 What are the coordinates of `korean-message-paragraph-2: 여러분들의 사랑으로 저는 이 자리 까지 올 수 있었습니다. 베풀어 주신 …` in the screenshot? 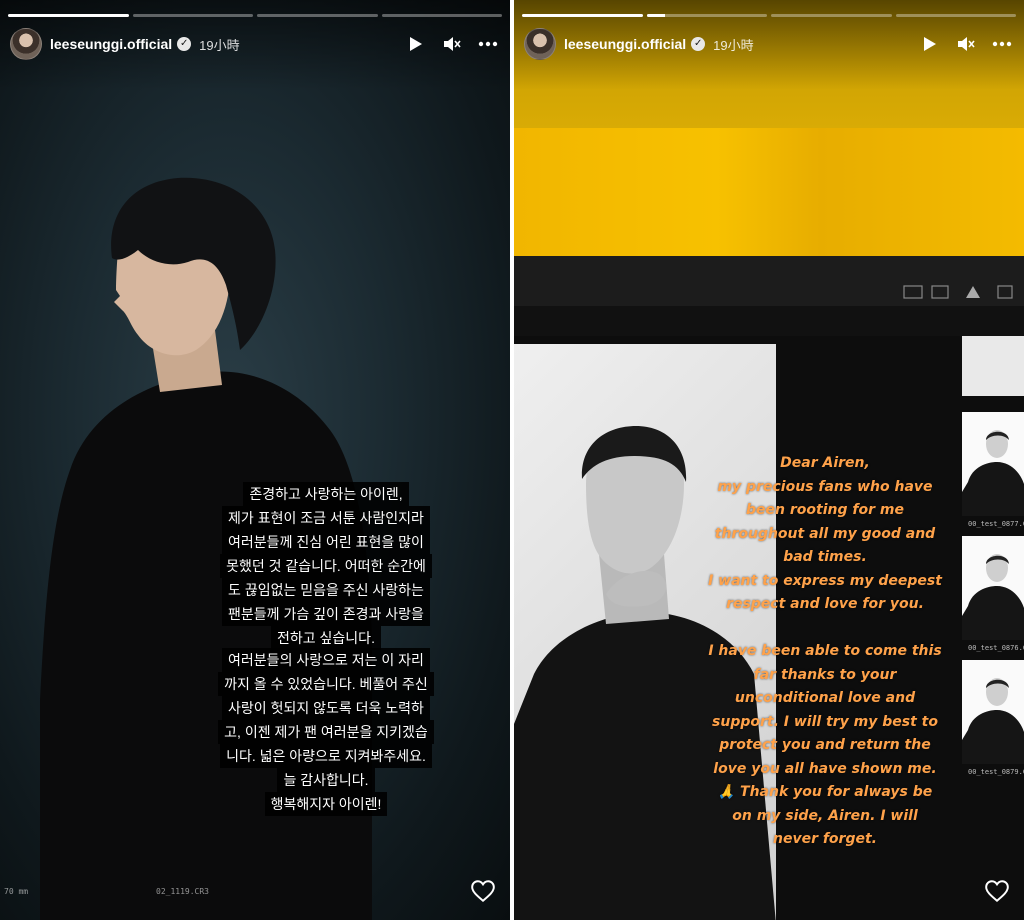 It's located at (326, 732).